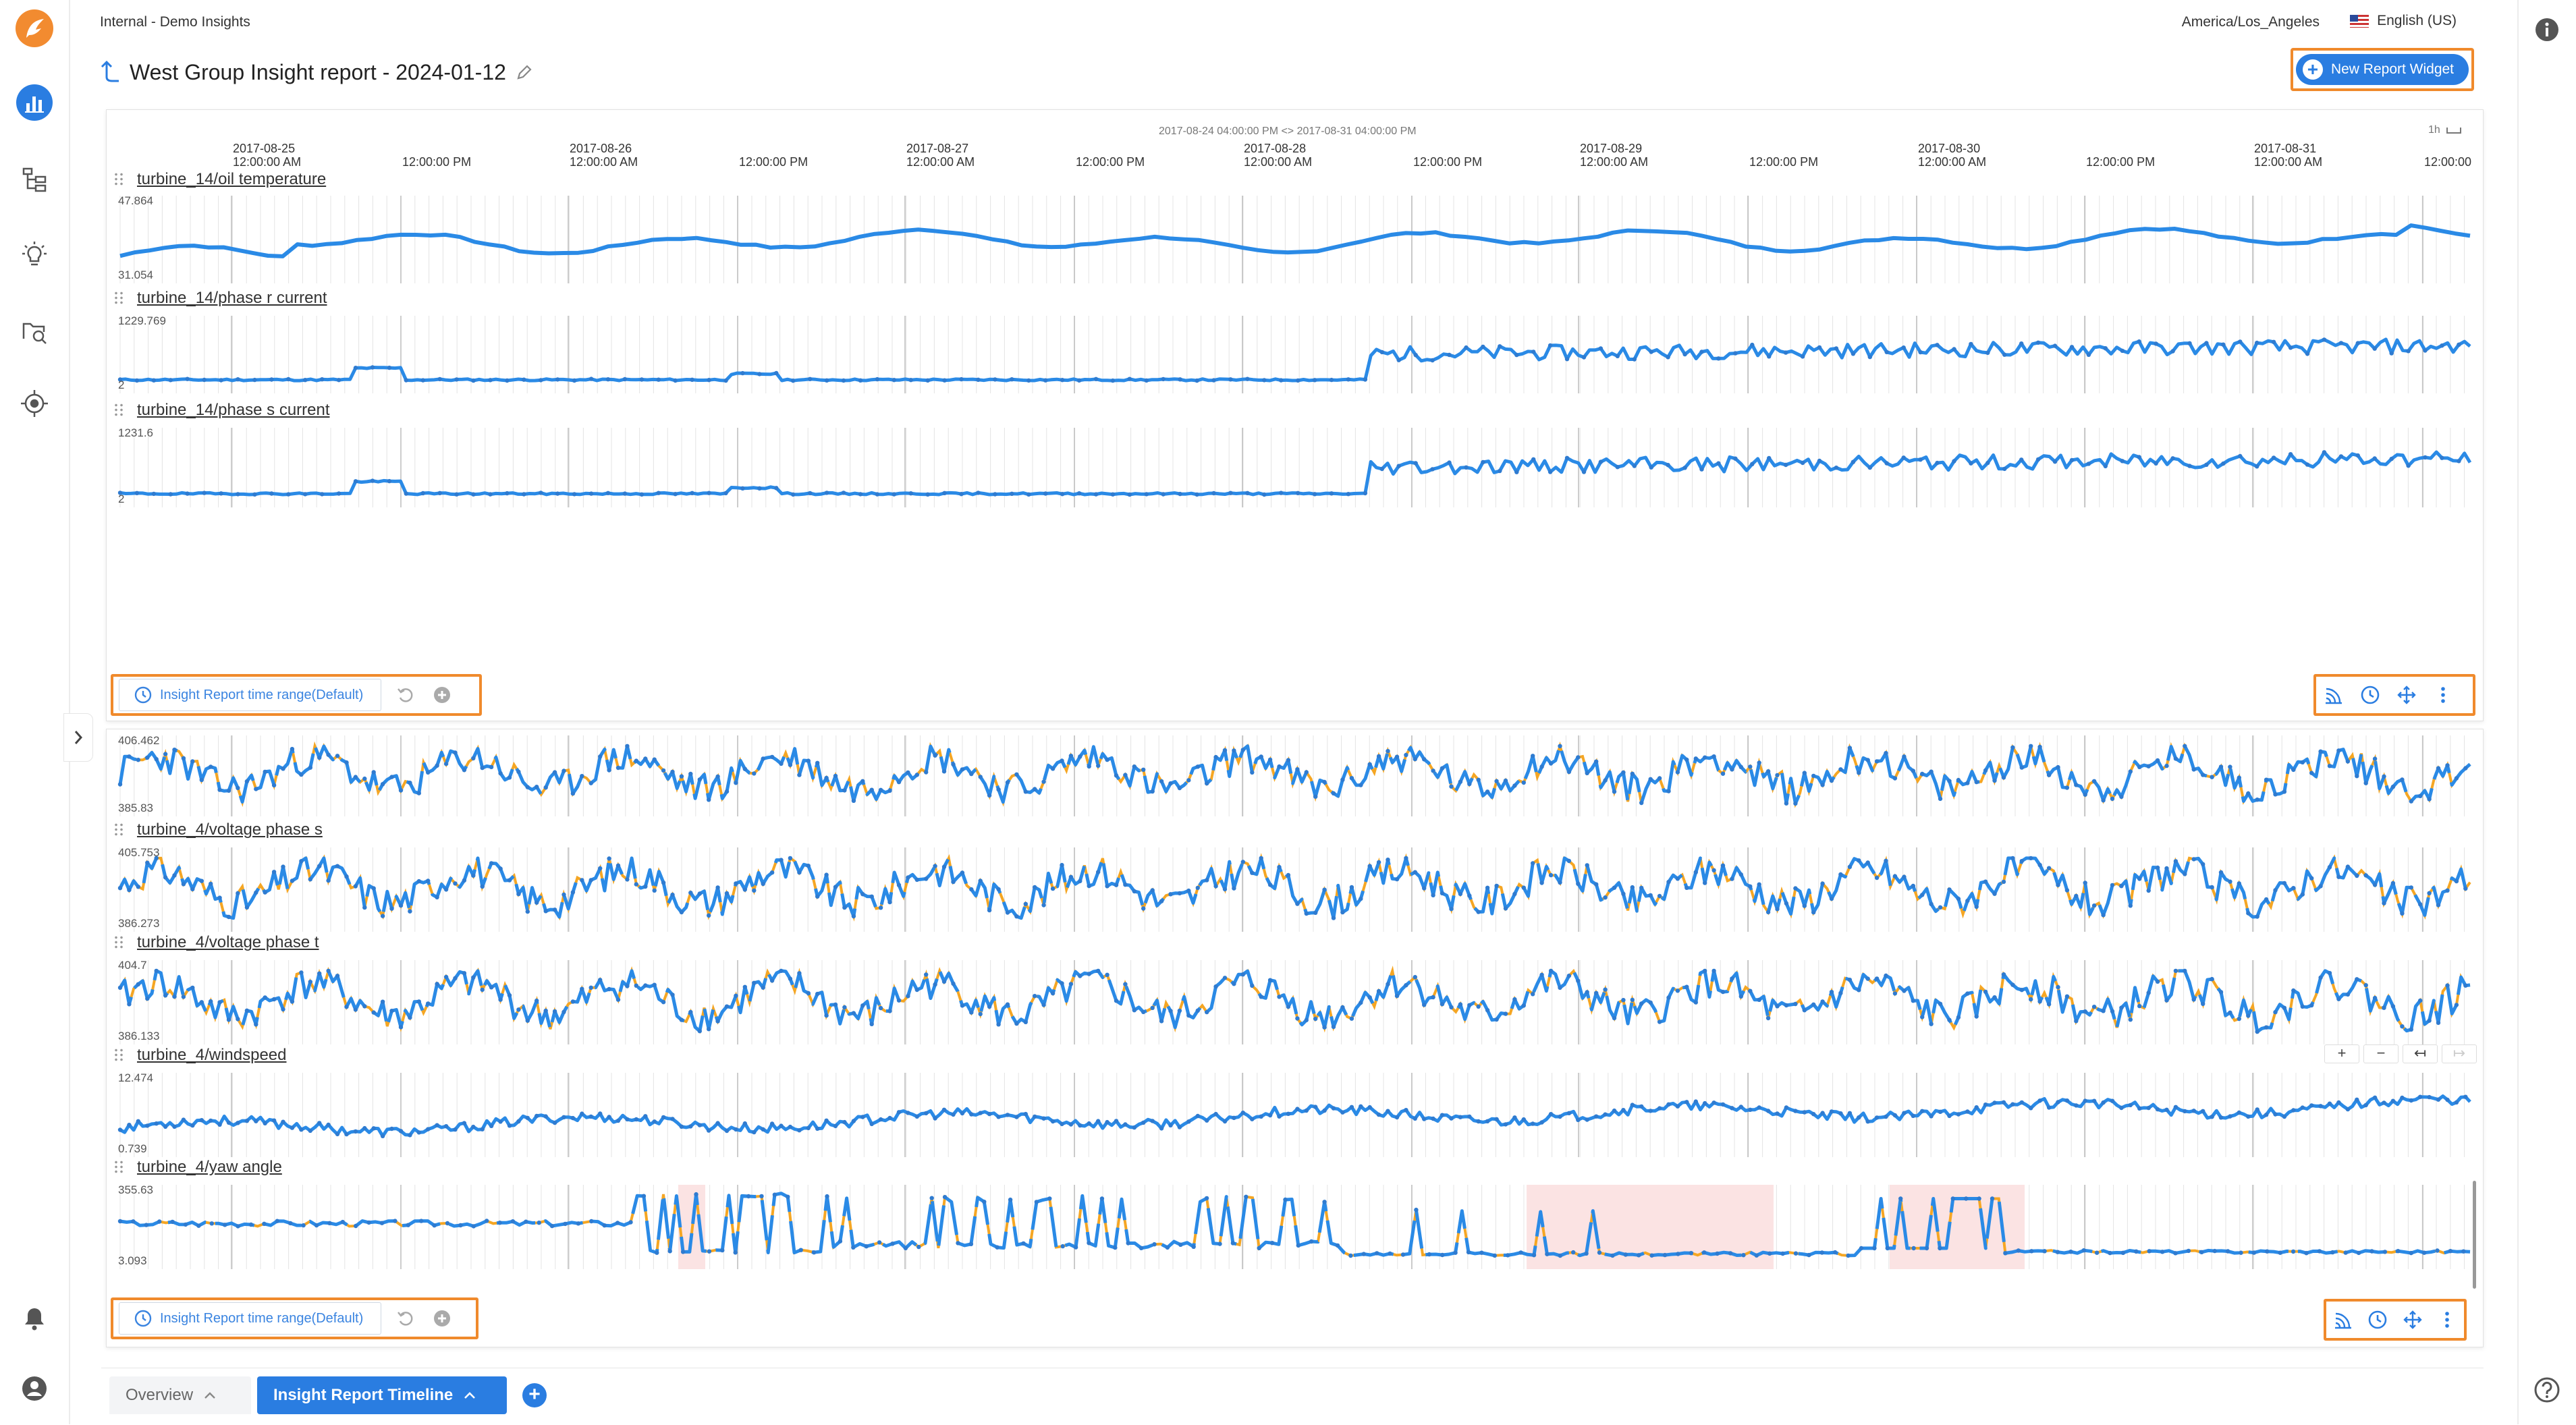 The height and width of the screenshot is (1425, 2576). What do you see at coordinates (110, 72) in the screenshot?
I see `back-arrow-icon` at bounding box center [110, 72].